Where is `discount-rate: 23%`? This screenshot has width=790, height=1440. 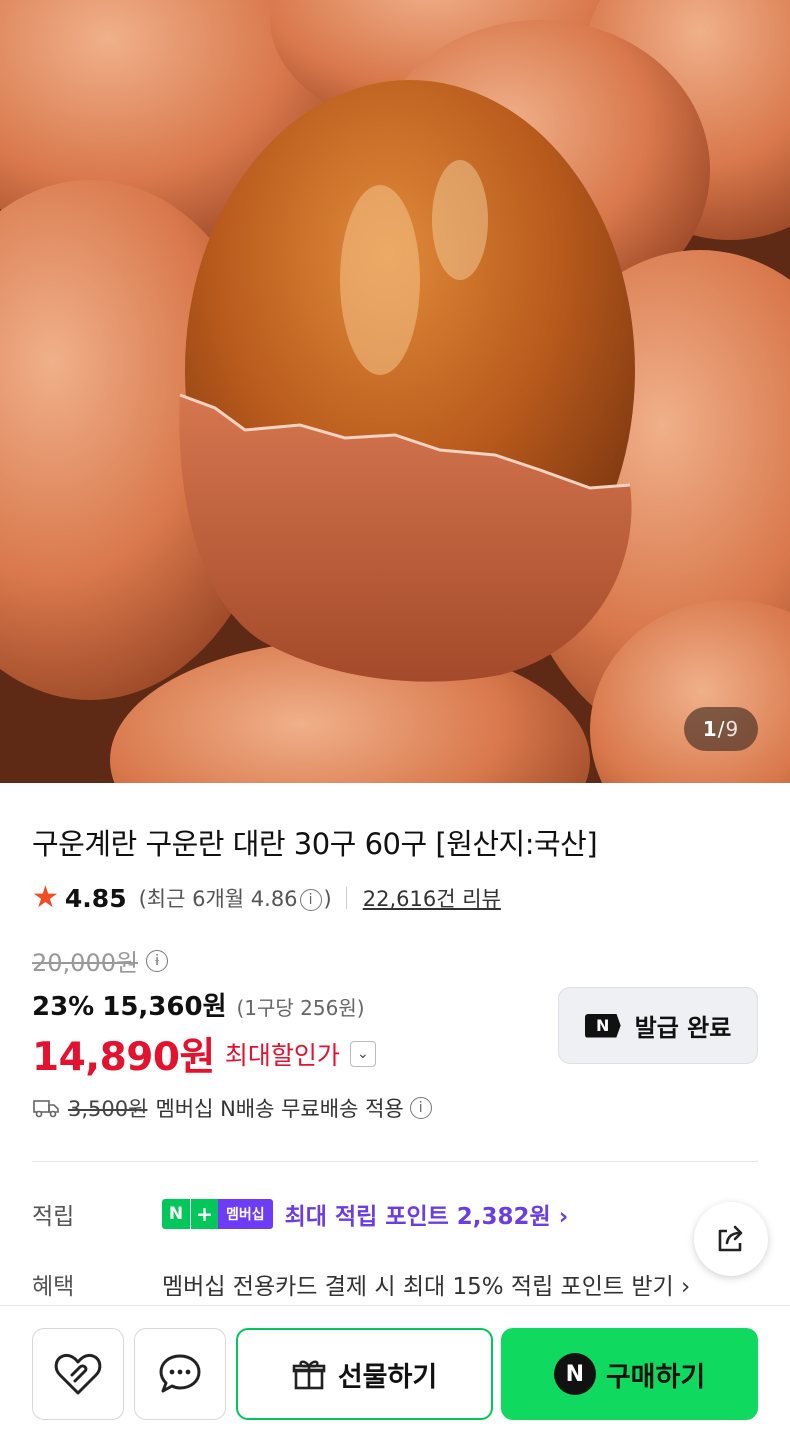
discount-rate: 23% is located at coordinates (63, 1007).